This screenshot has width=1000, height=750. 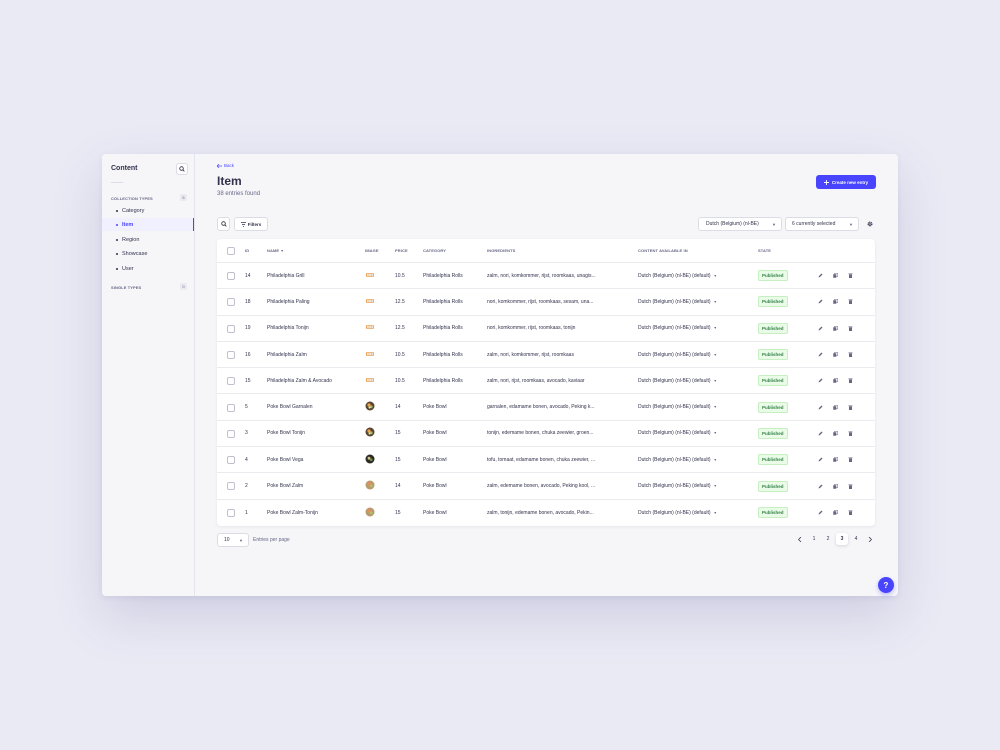 What do you see at coordinates (247, 250) in the screenshot?
I see `header-id: ID` at bounding box center [247, 250].